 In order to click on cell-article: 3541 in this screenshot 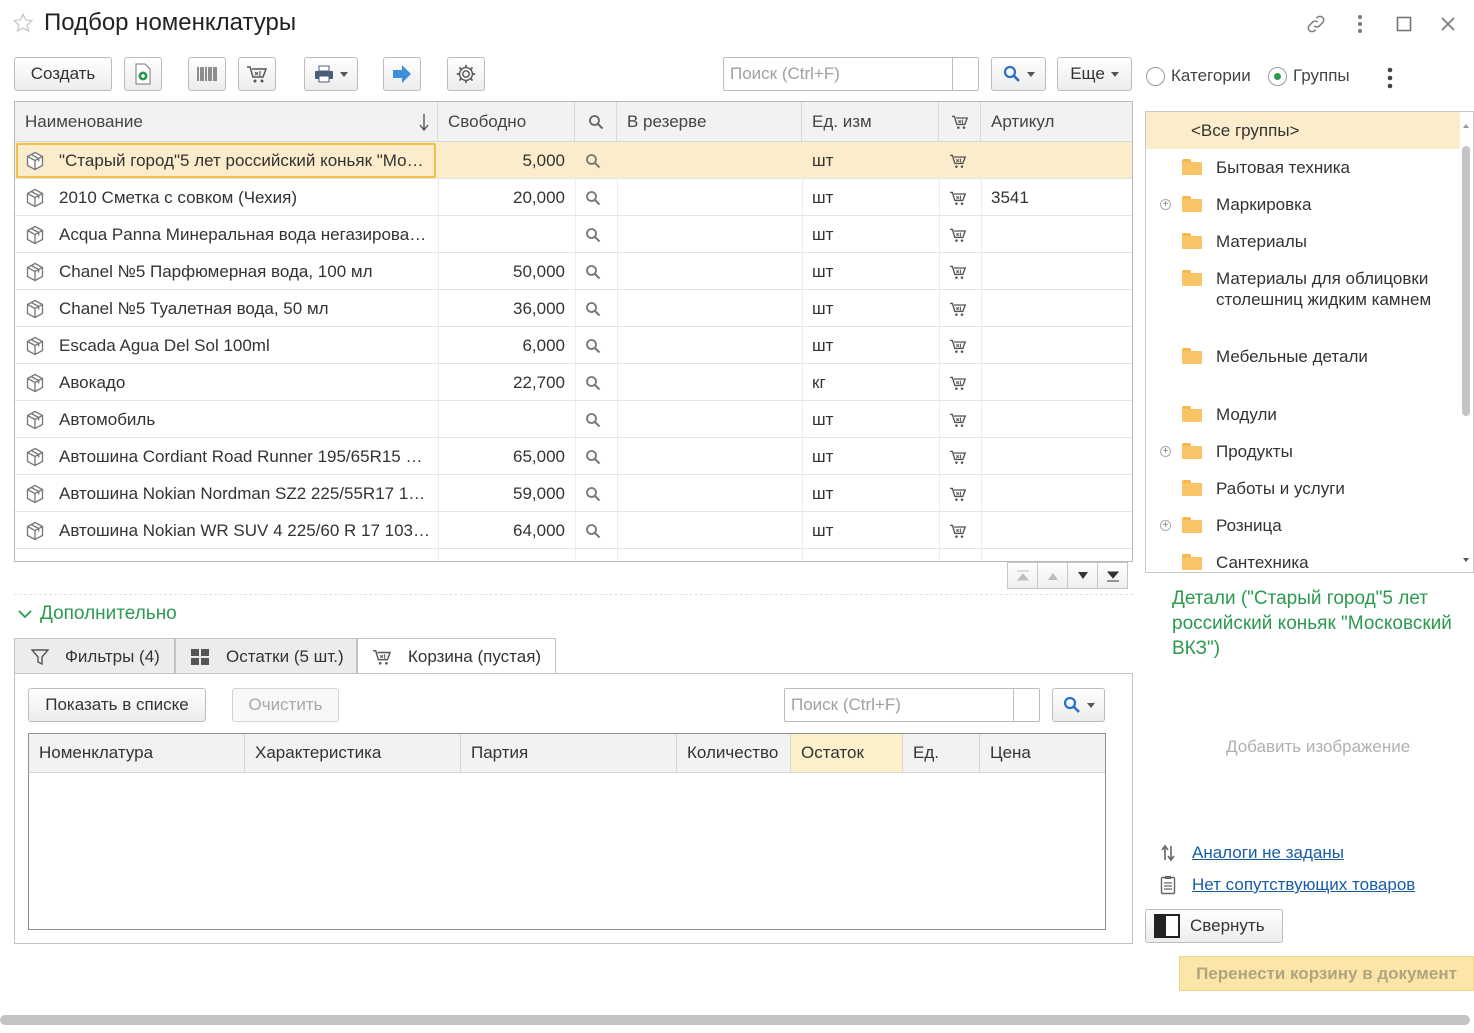, I will do `click(1061, 197)`.